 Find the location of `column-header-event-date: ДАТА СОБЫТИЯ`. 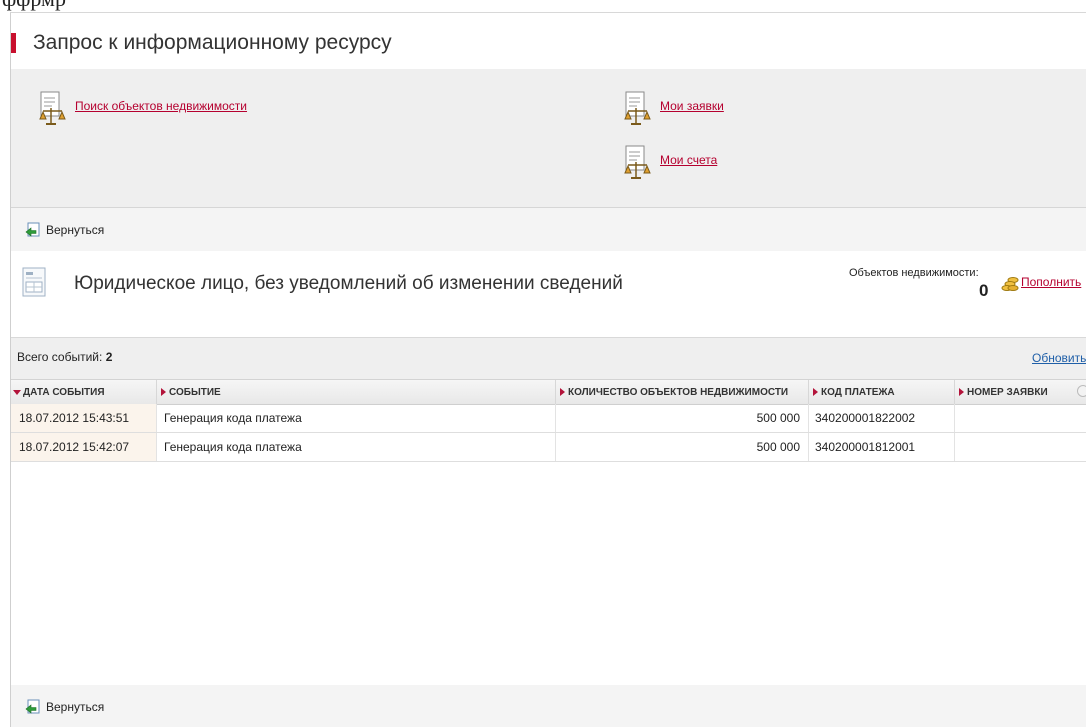

column-header-event-date: ДАТА СОБЫТИЯ is located at coordinates (84, 392).